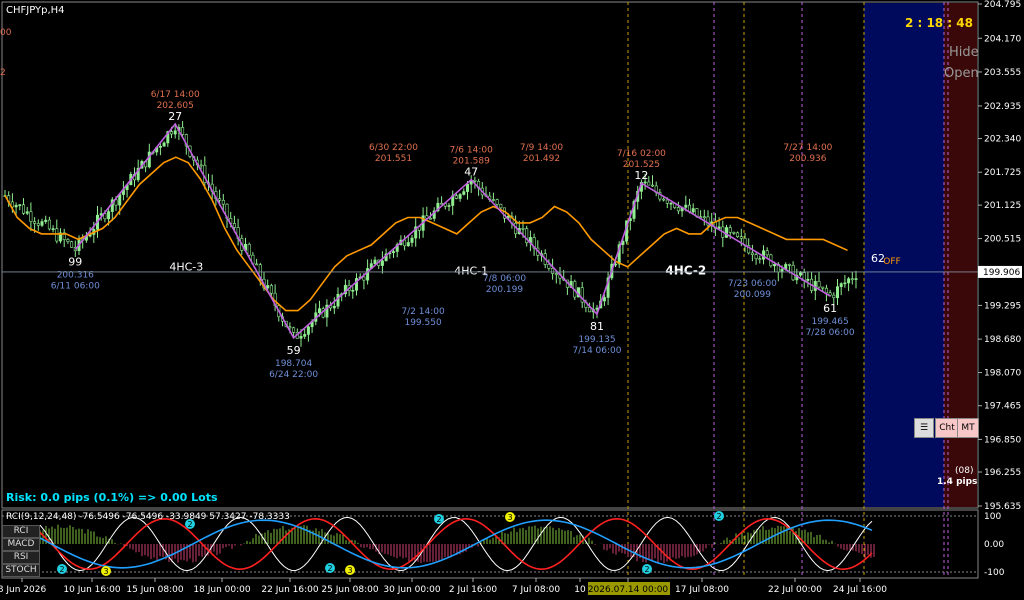 The height and width of the screenshot is (600, 1024). What do you see at coordinates (21, 544) in the screenshot?
I see `macd-button: MACD` at bounding box center [21, 544].